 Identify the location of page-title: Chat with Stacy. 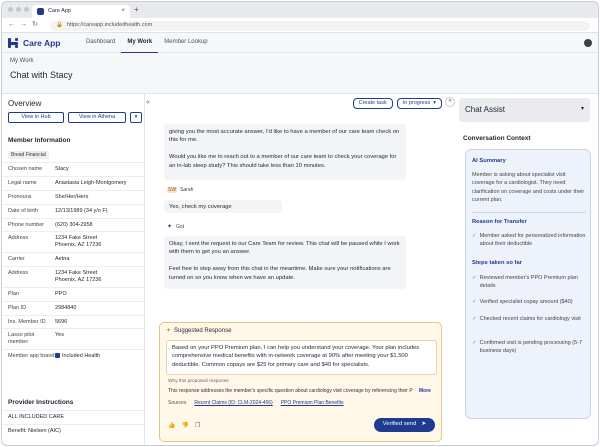
(41, 75).